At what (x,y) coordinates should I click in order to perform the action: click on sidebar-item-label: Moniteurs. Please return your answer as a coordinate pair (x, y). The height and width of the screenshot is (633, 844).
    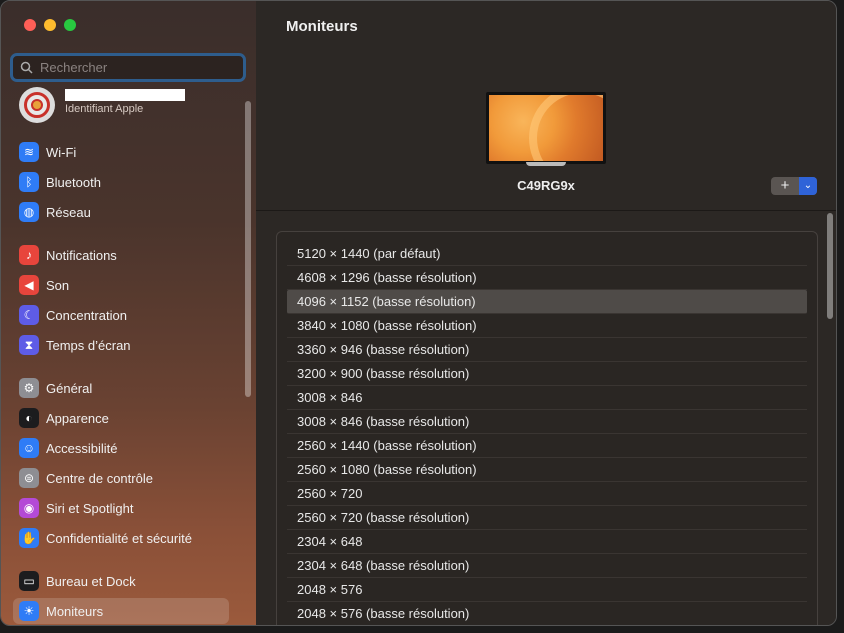
    Looking at the image, I should click on (75, 611).